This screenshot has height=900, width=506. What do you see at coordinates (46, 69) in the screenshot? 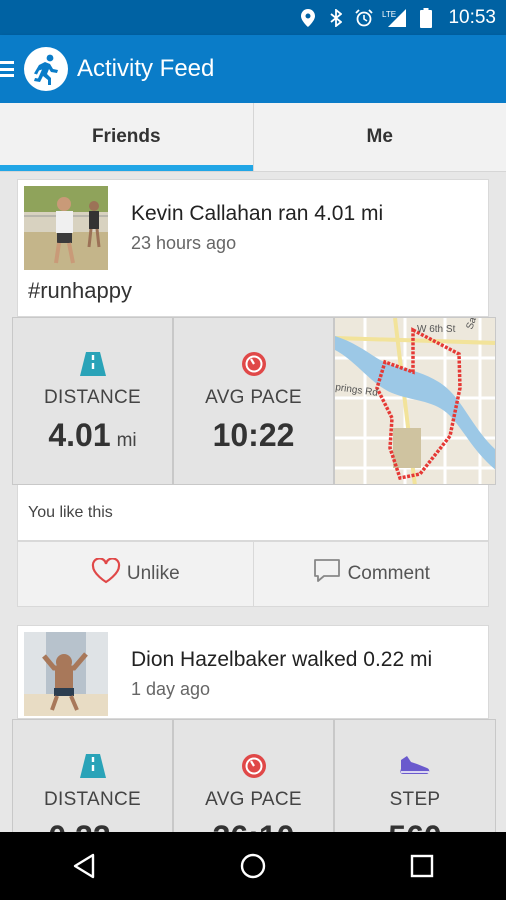
I see `runner-logo-icon` at bounding box center [46, 69].